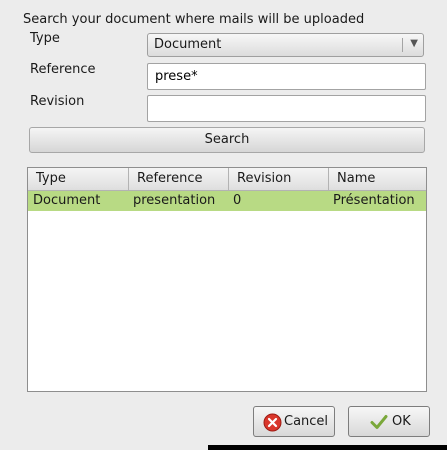  I want to click on revision-input, so click(286, 108).